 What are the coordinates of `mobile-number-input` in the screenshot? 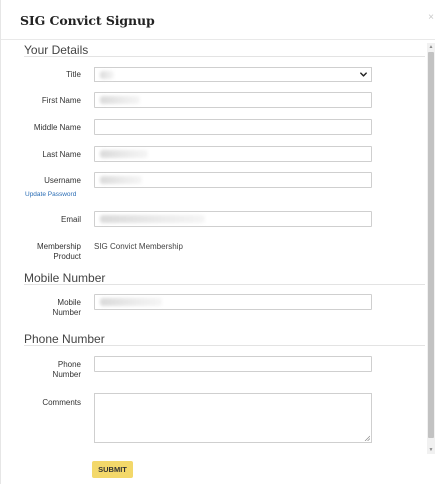 It's located at (233, 302).